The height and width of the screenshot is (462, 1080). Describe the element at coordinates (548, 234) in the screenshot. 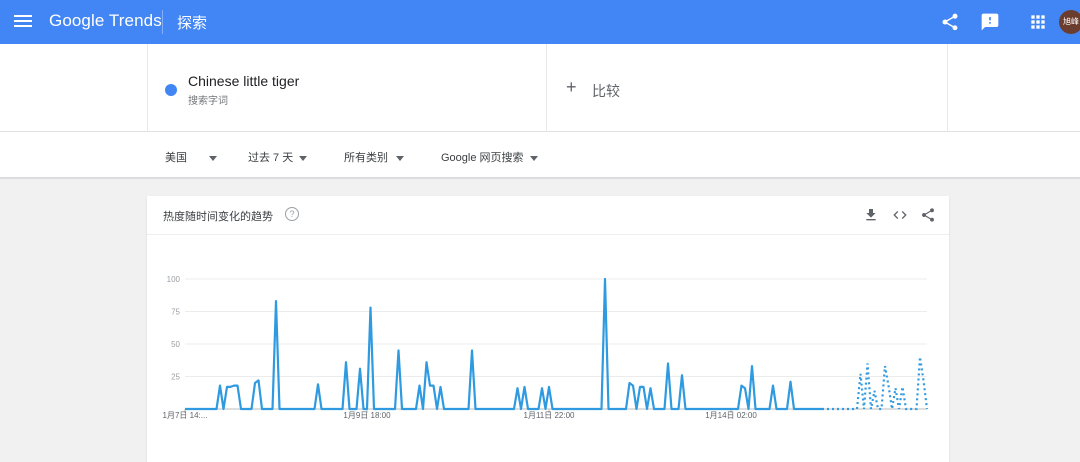

I see `card-divider` at that location.